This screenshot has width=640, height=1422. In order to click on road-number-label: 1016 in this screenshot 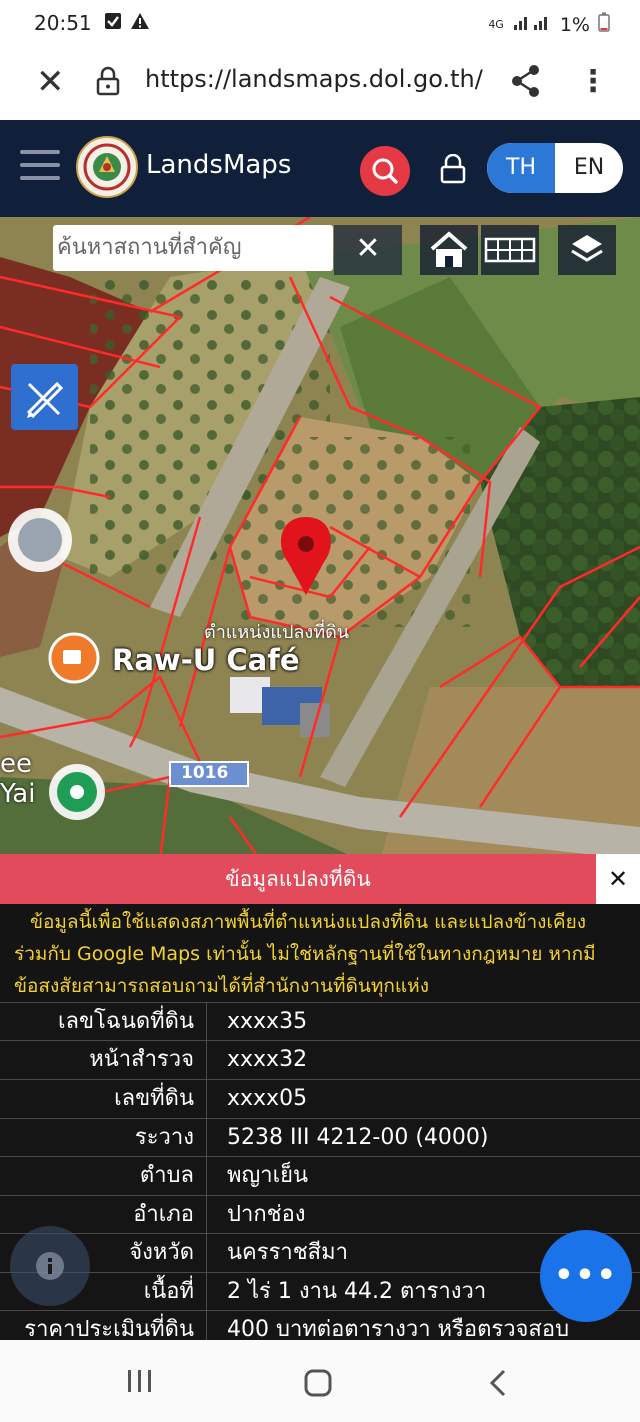, I will do `click(205, 773)`.